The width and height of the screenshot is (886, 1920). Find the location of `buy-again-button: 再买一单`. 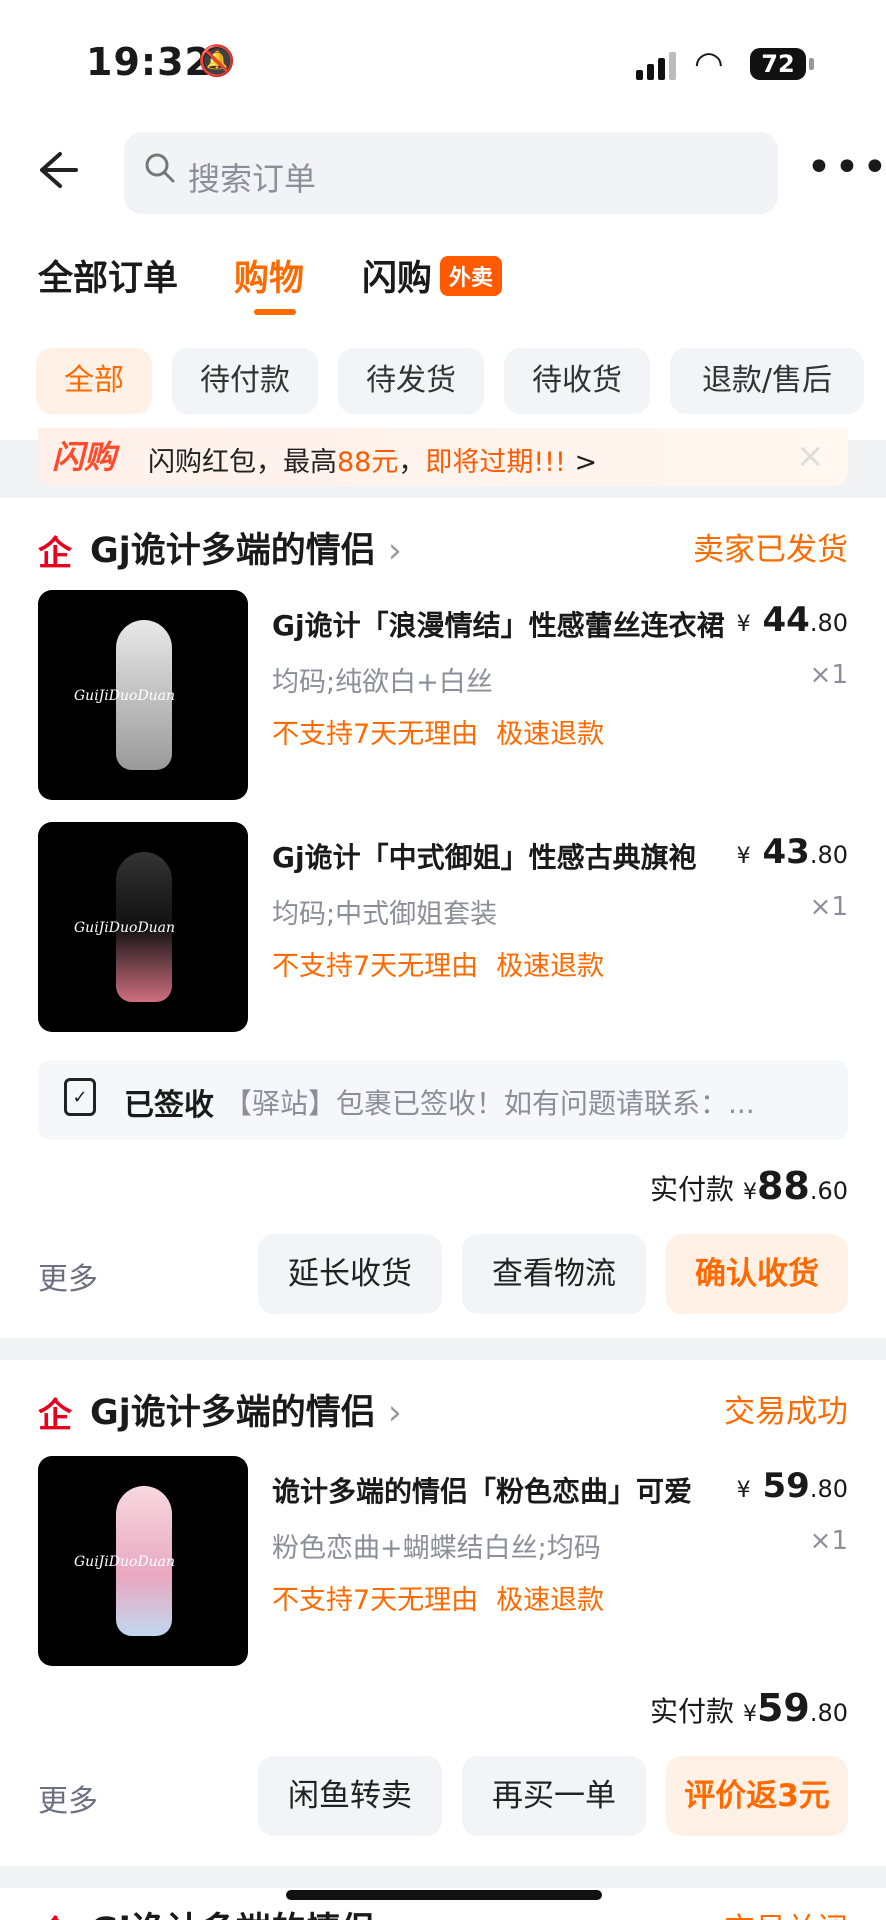

buy-again-button: 再买一单 is located at coordinates (554, 1796).